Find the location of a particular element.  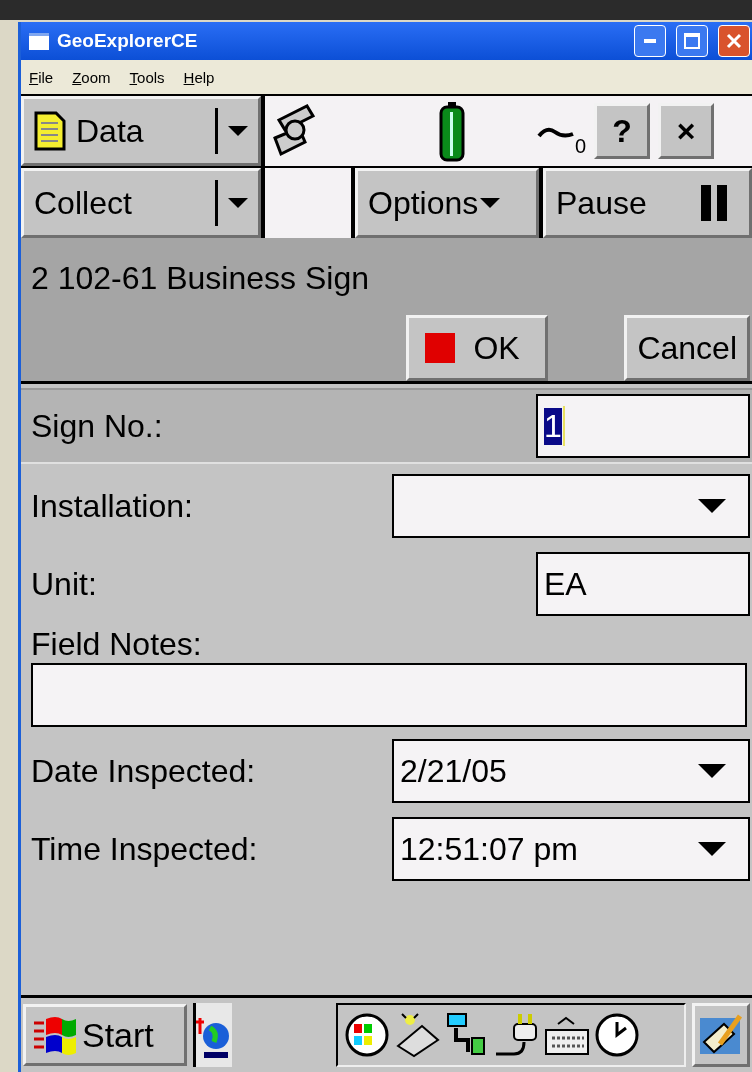

menu-item: Help is located at coordinates (199, 77).